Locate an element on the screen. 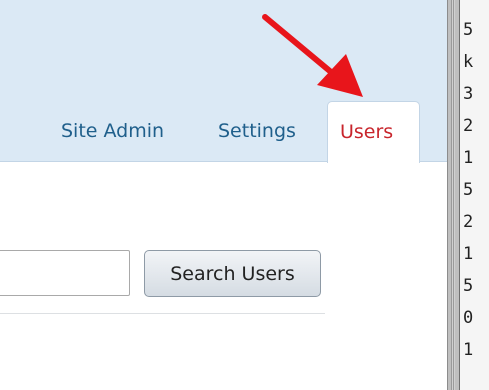  tab-users-label: Users is located at coordinates (367, 132).